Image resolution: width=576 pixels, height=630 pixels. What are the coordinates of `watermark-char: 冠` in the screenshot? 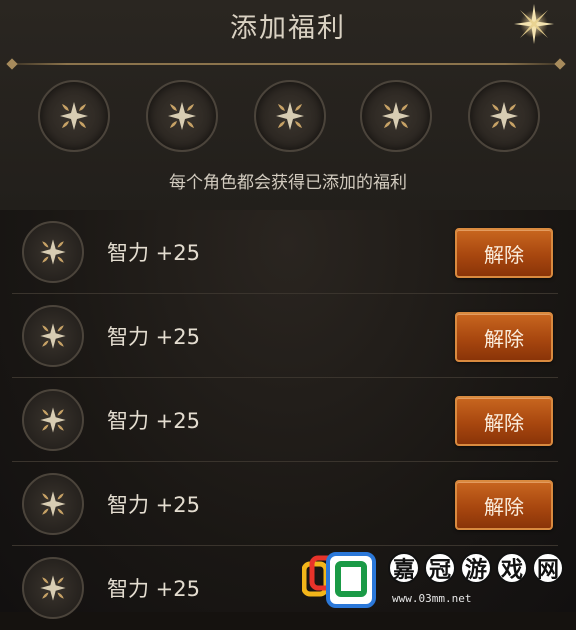 It's located at (440, 568).